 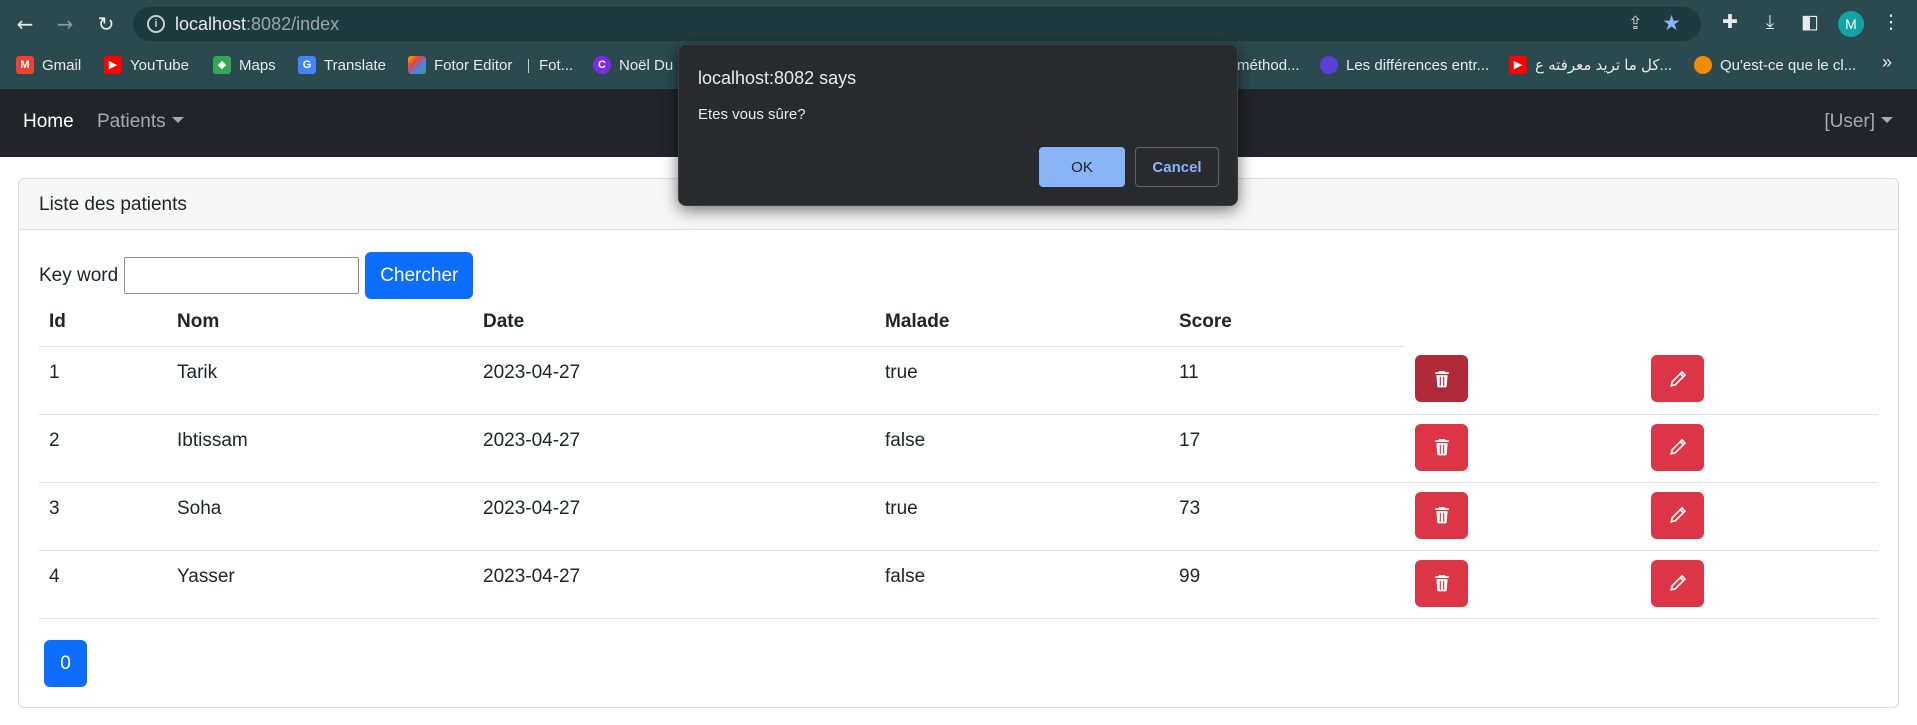 I want to click on search-form: Key word Chercher, so click(x=256, y=275).